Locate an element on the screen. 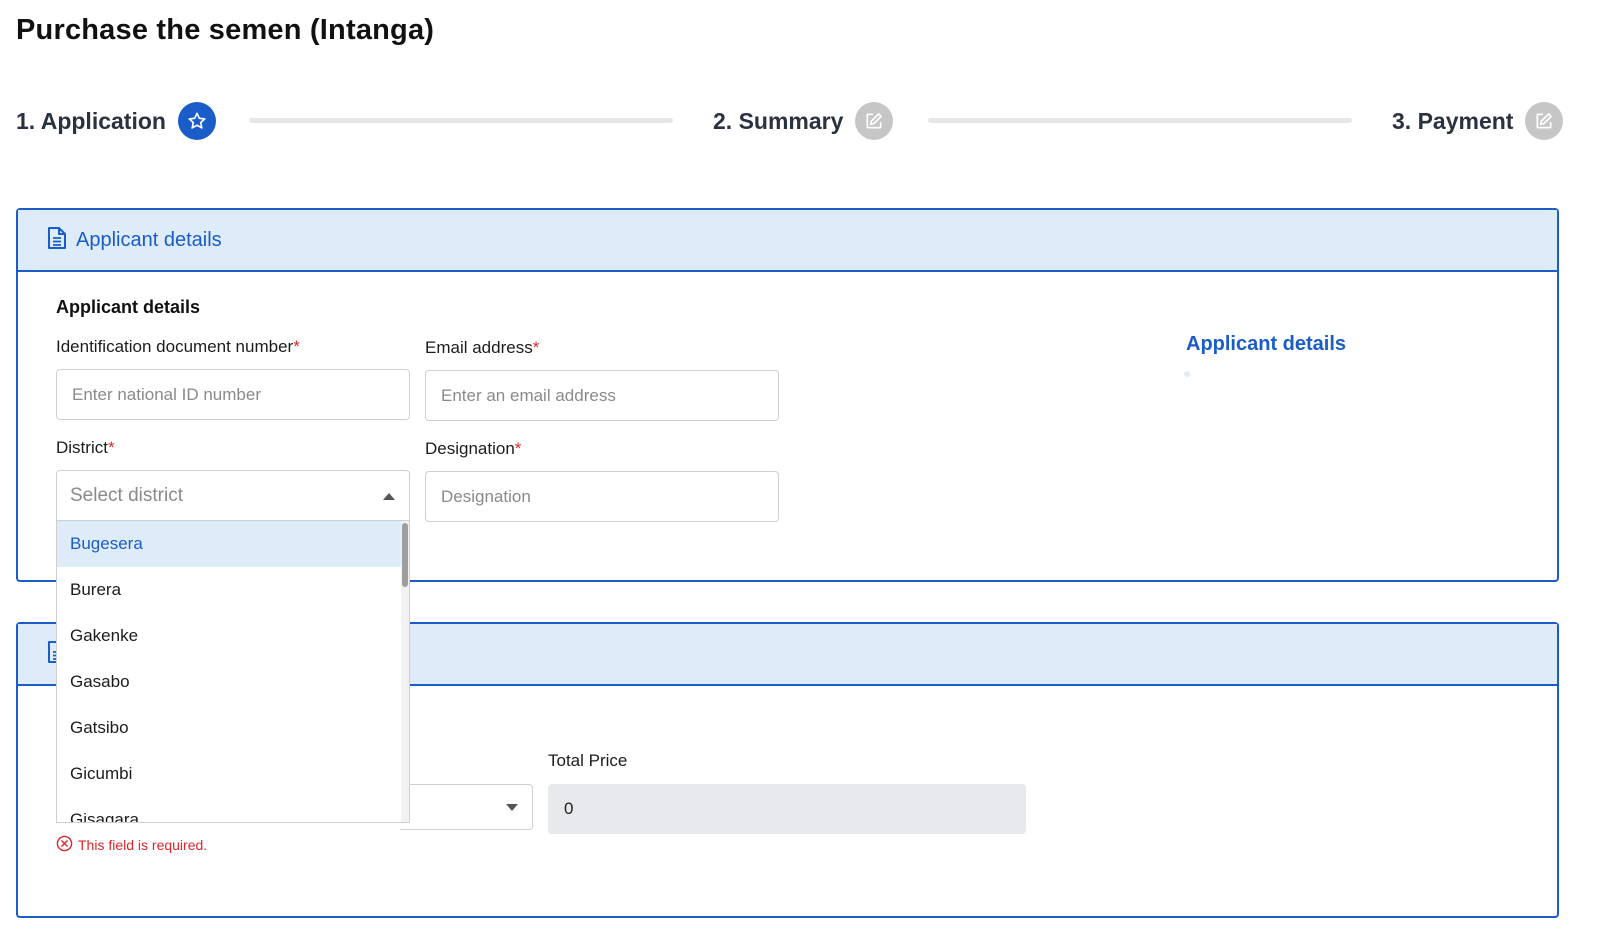 This screenshot has width=1600, height=947. district-option: Gakenke is located at coordinates (230, 636).